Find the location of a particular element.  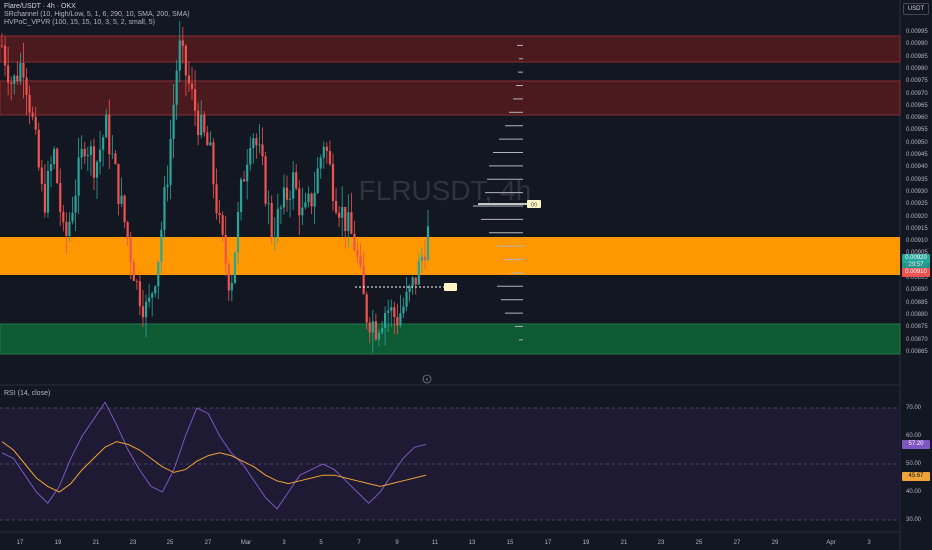

currency-button: USDT is located at coordinates (916, 9).